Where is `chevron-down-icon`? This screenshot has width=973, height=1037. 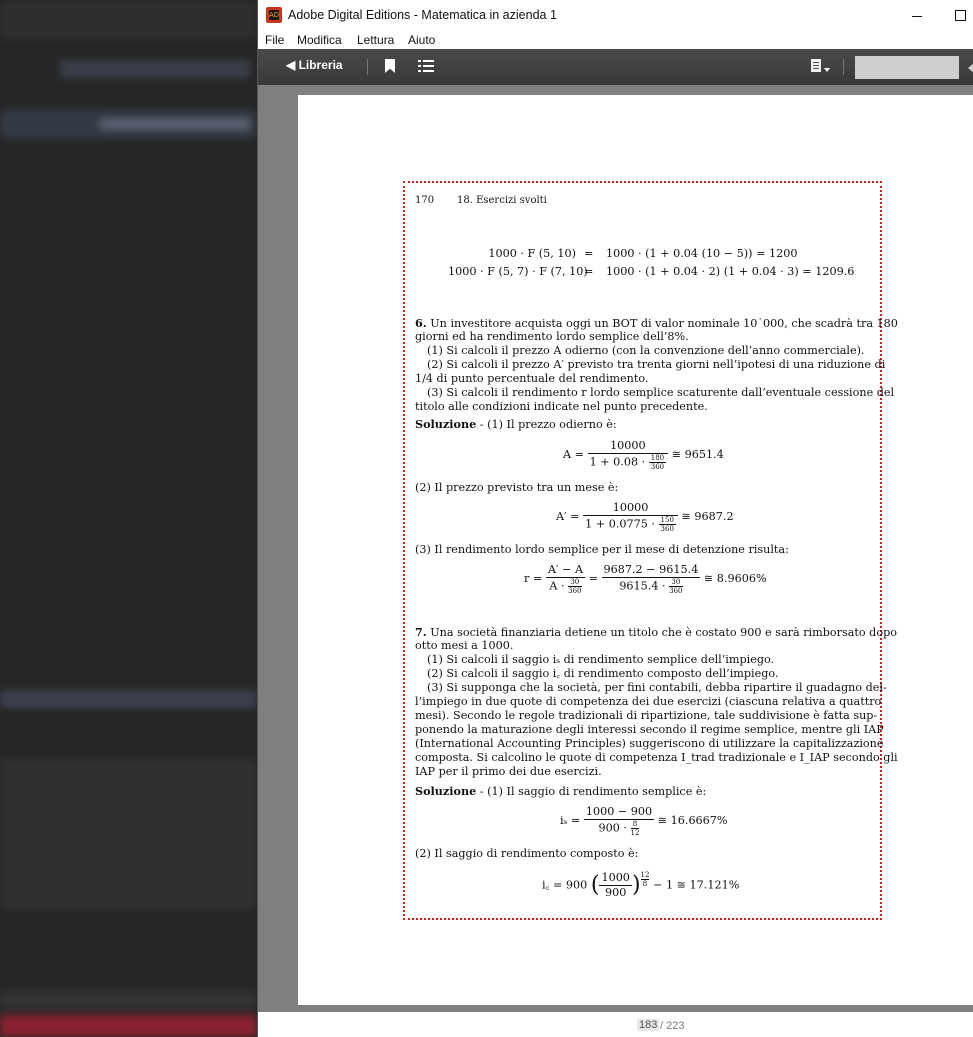
chevron-down-icon is located at coordinates (827, 70).